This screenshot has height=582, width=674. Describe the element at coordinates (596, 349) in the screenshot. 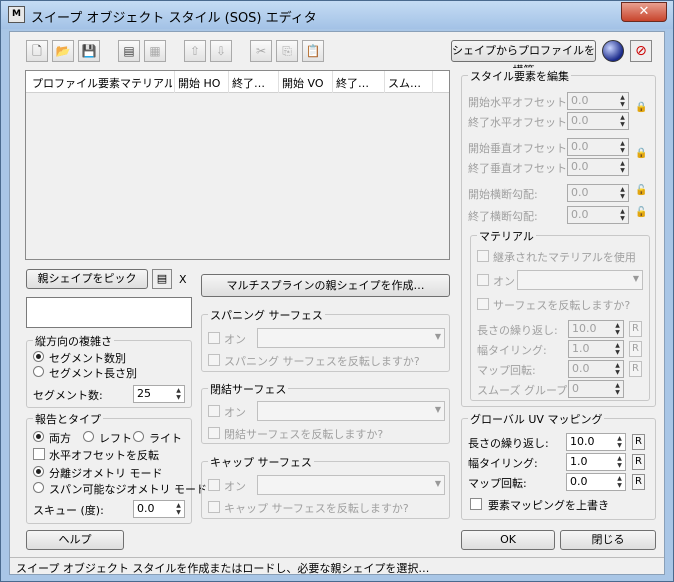

I see `mat-width-tile-spinner: 1.0 ▲ ▼` at that location.